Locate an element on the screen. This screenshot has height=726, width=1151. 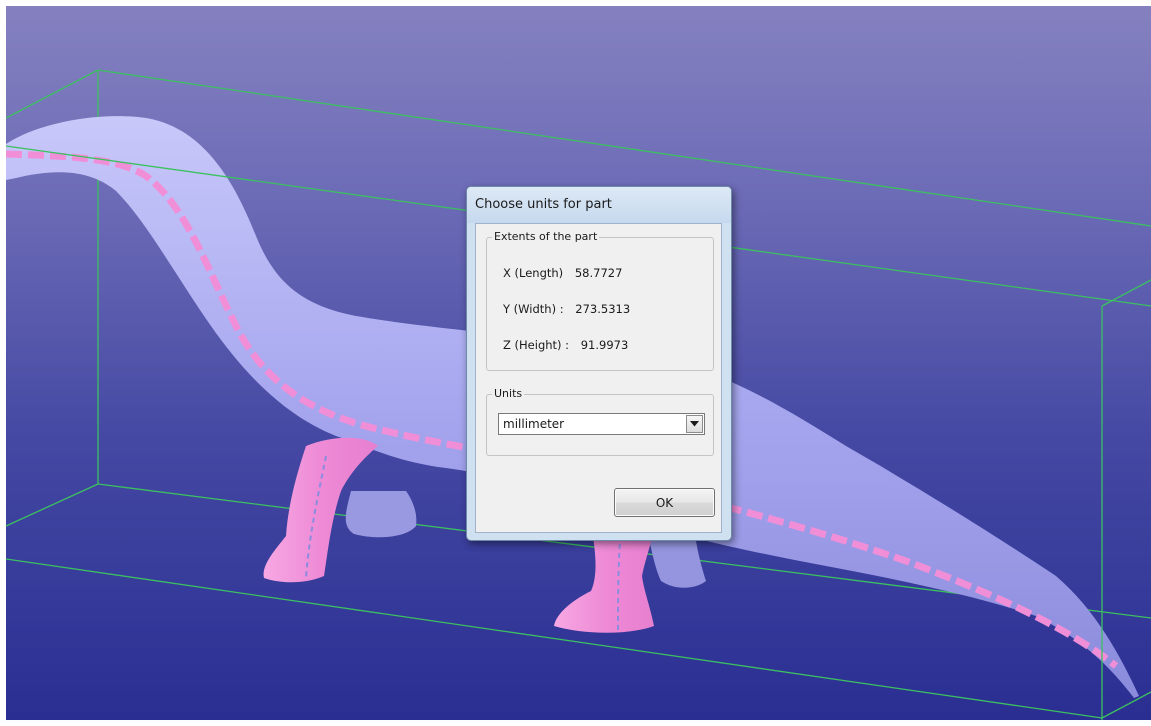
dialog-titlebar: Choose units for part is located at coordinates (599, 205).